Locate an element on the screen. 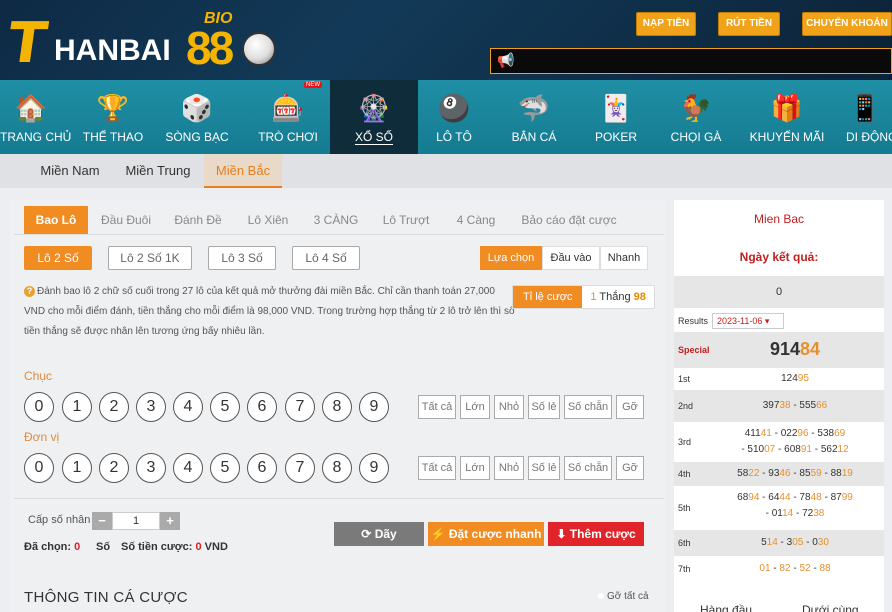 The width and height of the screenshot is (892, 612). clear-all-button: Gỡ tất cả is located at coordinates (623, 596).